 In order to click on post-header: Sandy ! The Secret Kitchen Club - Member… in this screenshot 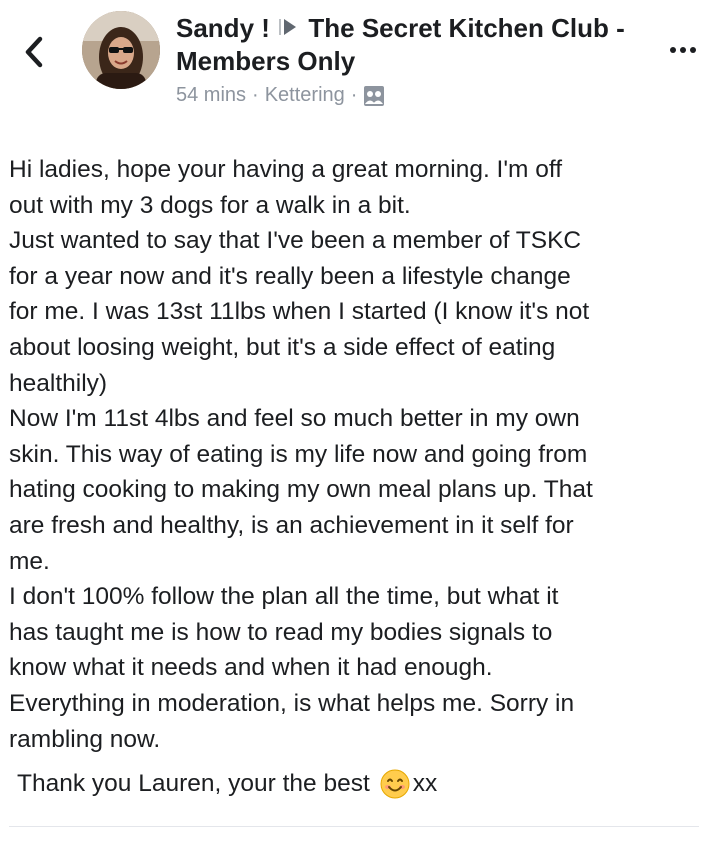, I will do `click(355, 60)`.